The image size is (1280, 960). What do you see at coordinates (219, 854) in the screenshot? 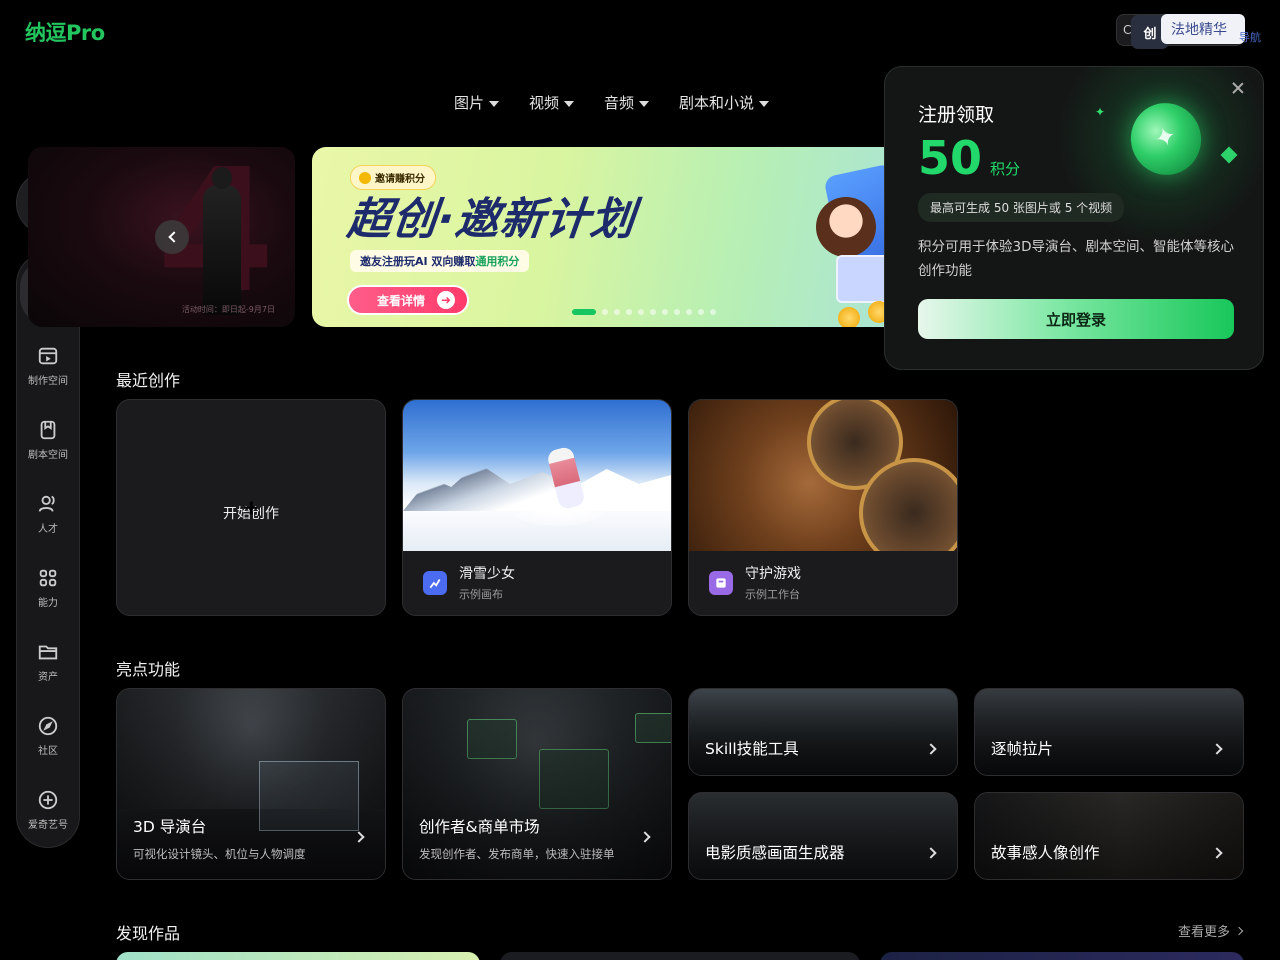
I see `feature-description: 可视化设计镜头、机位与人物调度` at bounding box center [219, 854].